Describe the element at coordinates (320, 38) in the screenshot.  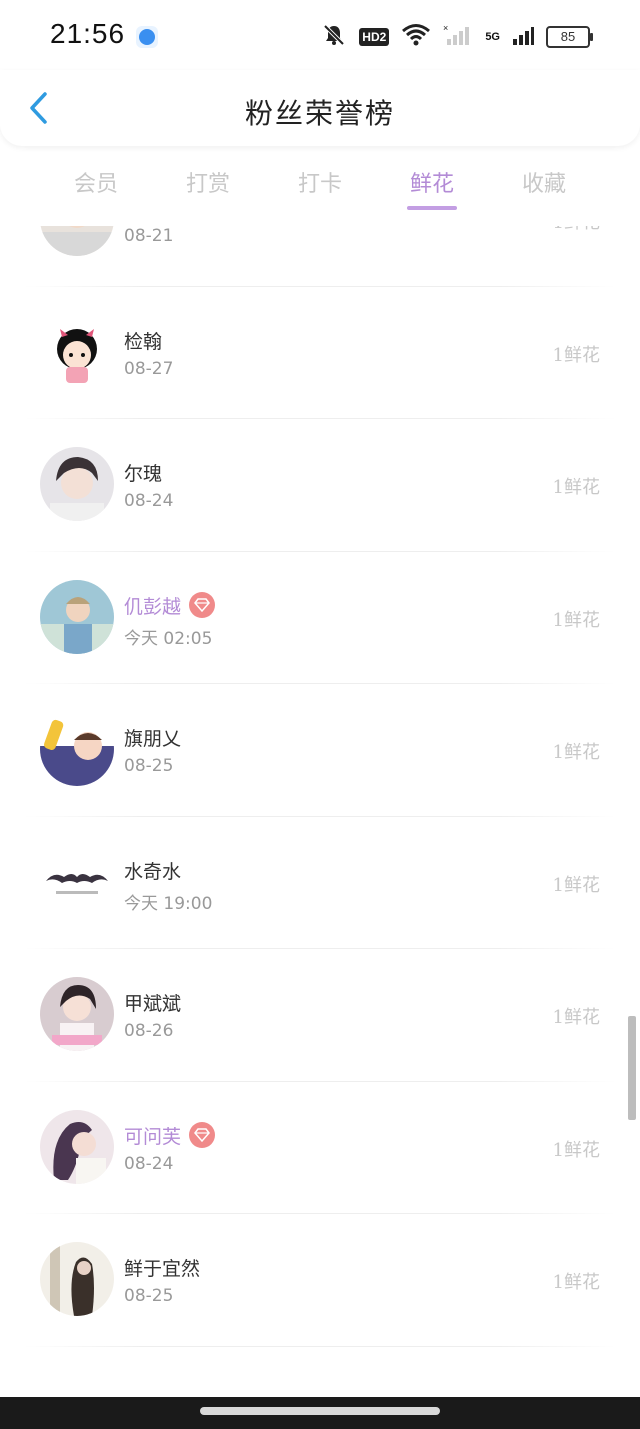
I see `status-bar: 21:56 HD2 × 5G 85` at that location.